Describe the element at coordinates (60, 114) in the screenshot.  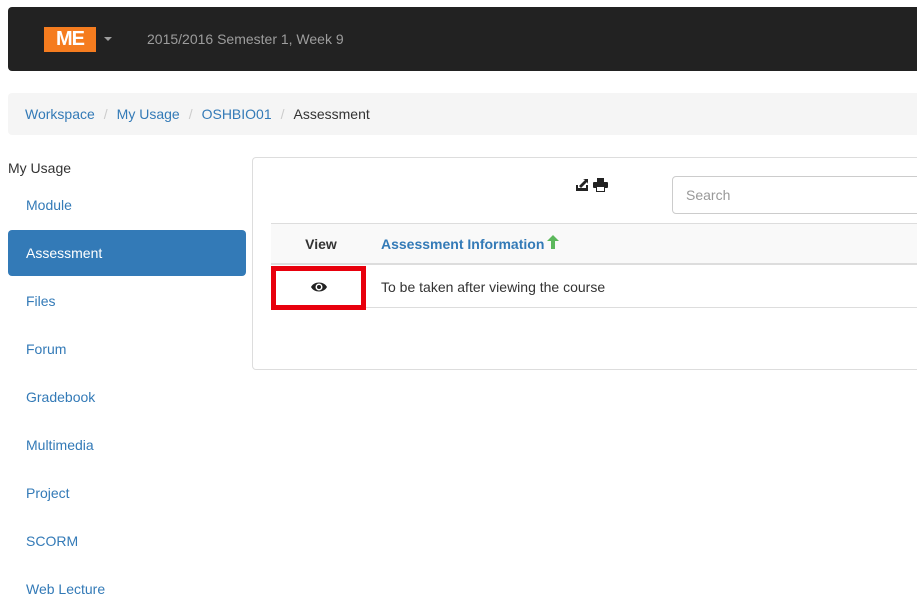
I see `breadcrumb-workspace: Workspace` at that location.